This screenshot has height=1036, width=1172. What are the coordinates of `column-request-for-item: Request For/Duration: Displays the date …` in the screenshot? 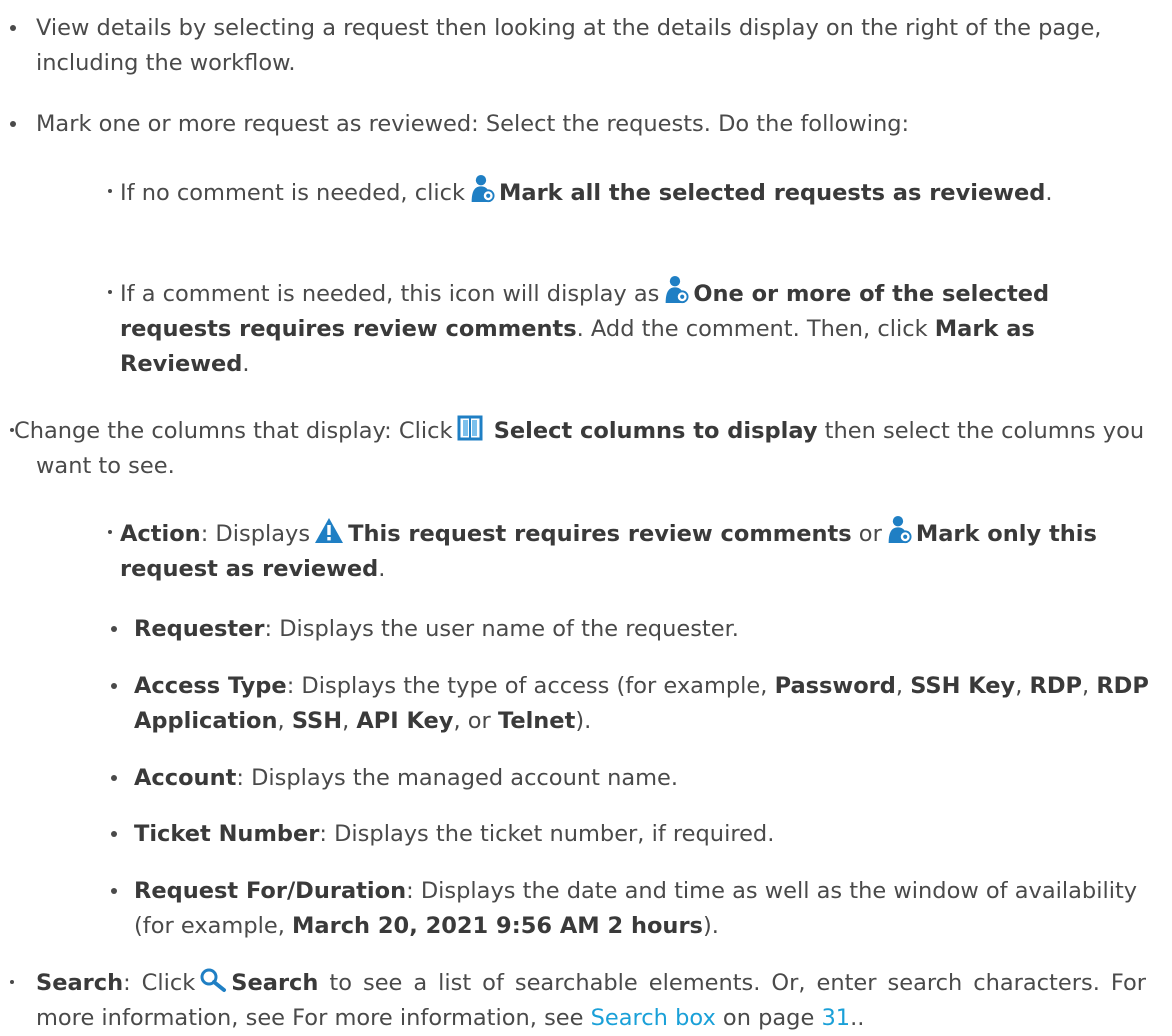 It's located at (636, 908).